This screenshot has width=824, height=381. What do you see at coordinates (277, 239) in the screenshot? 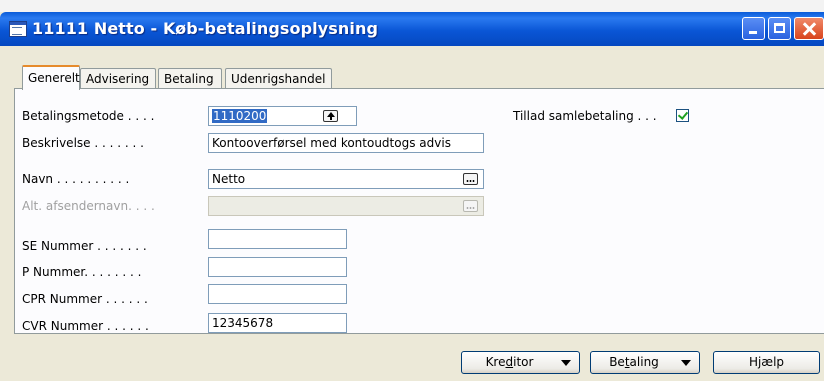
I see `se-nummer-field` at bounding box center [277, 239].